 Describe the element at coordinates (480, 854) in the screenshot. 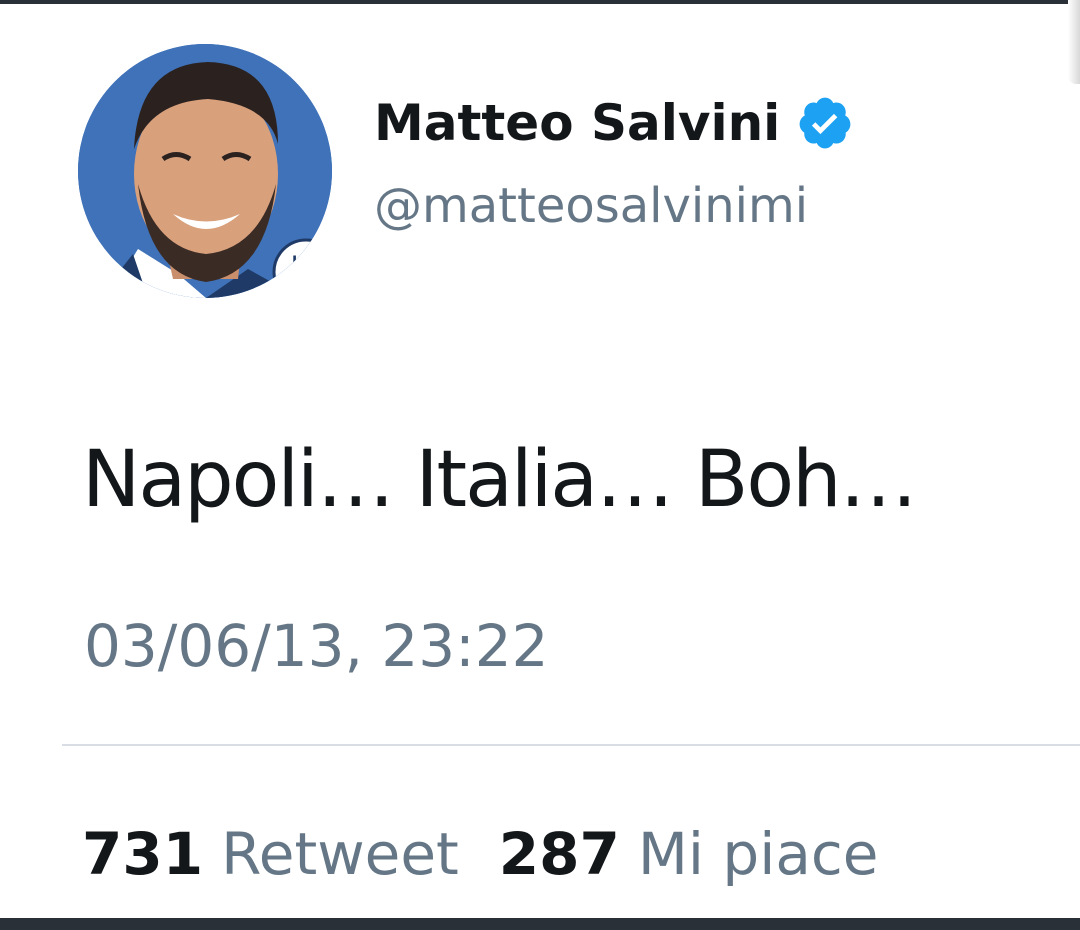

I see `tweet-stats: 731 Retweet 287 Mi piace` at that location.